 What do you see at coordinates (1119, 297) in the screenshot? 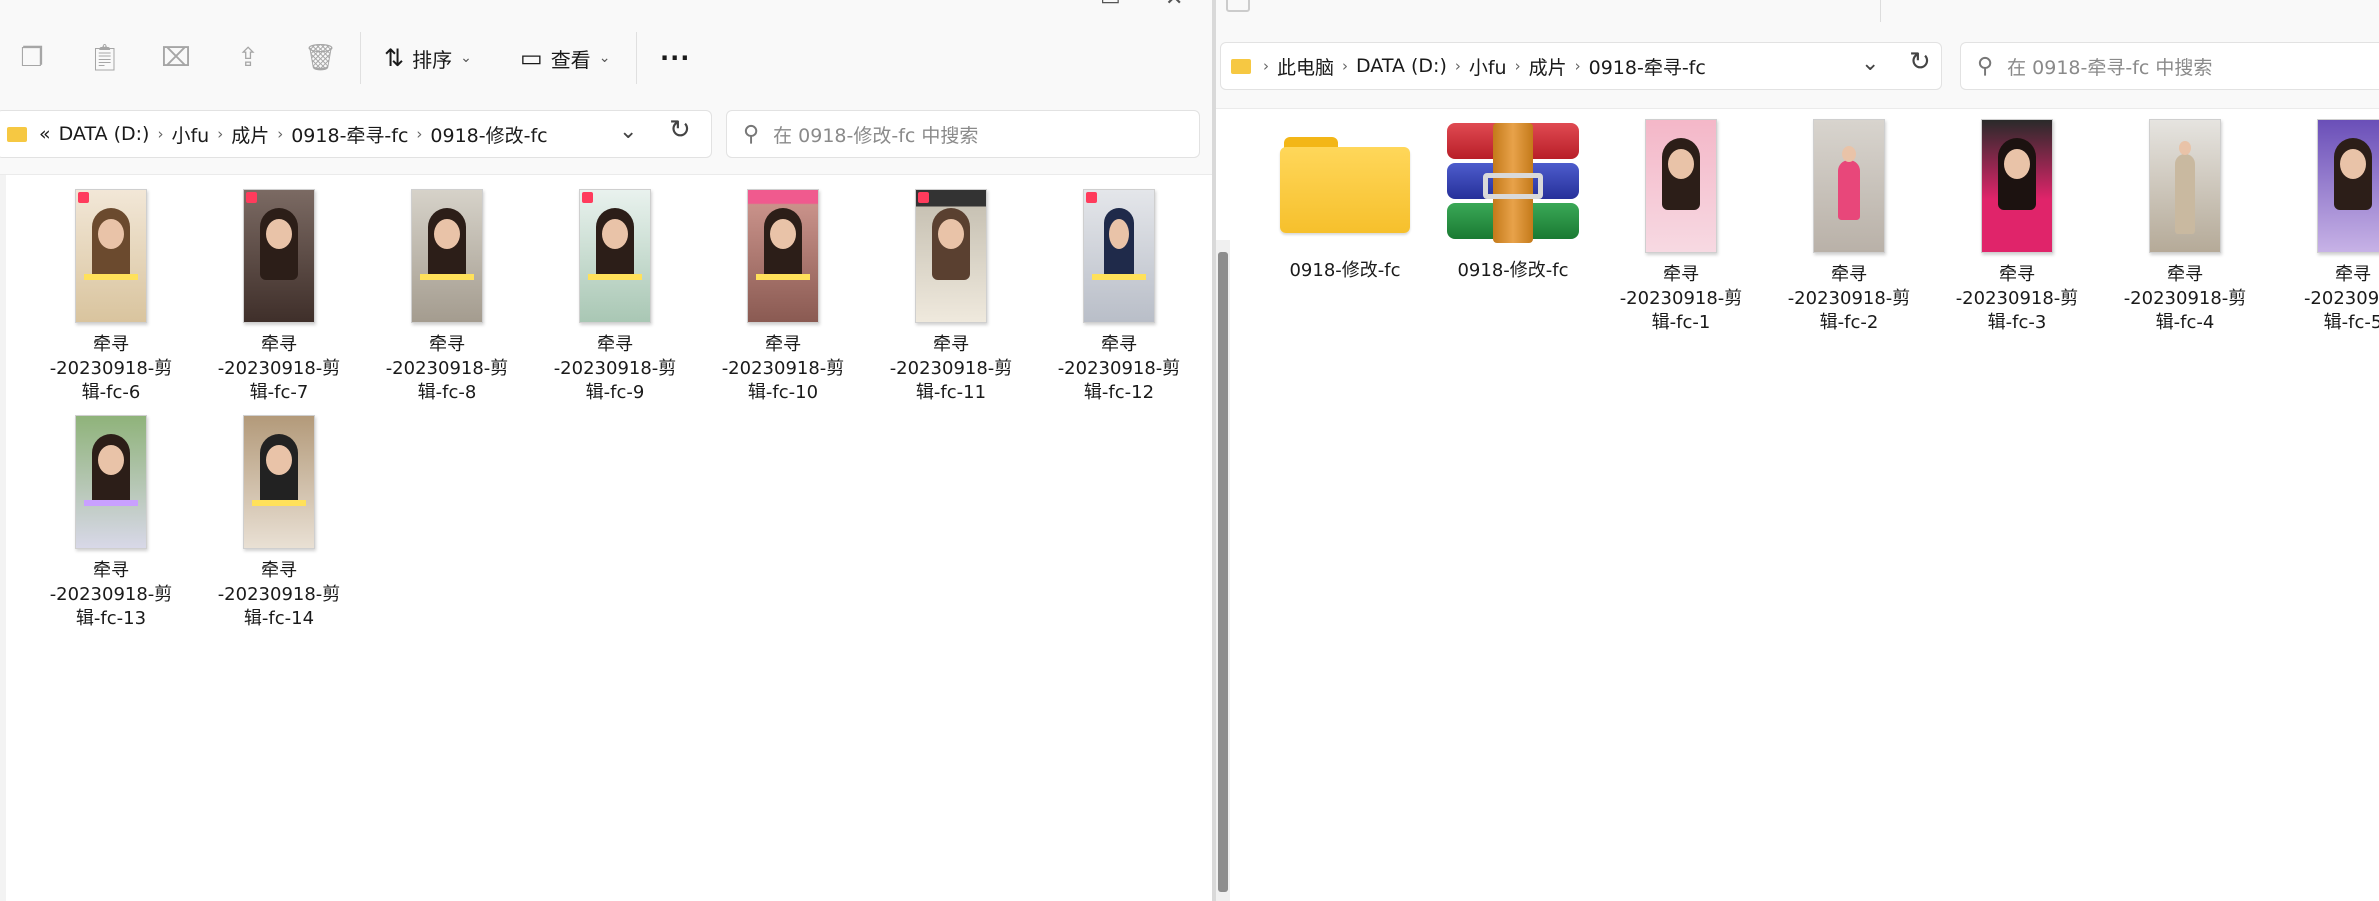
I see `file-item-fc-12: 牵寻 -20230918-剪 辑-fc-12` at bounding box center [1119, 297].